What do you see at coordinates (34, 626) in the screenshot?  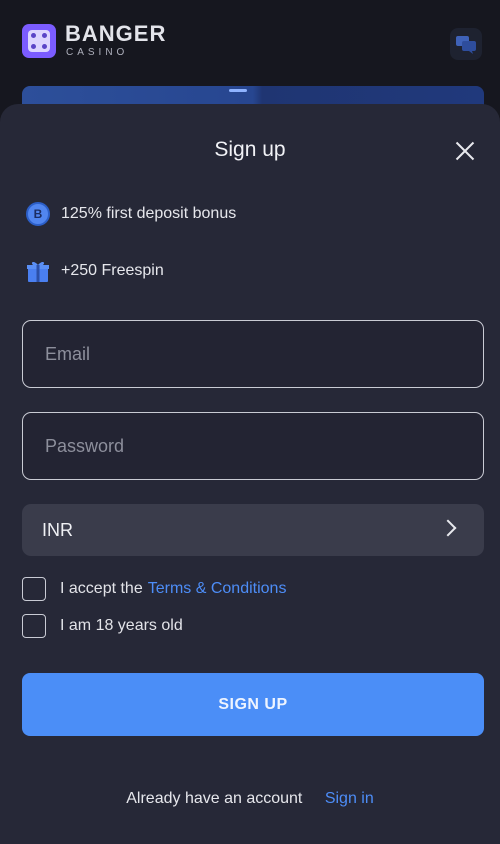 I see `age-checkbox` at bounding box center [34, 626].